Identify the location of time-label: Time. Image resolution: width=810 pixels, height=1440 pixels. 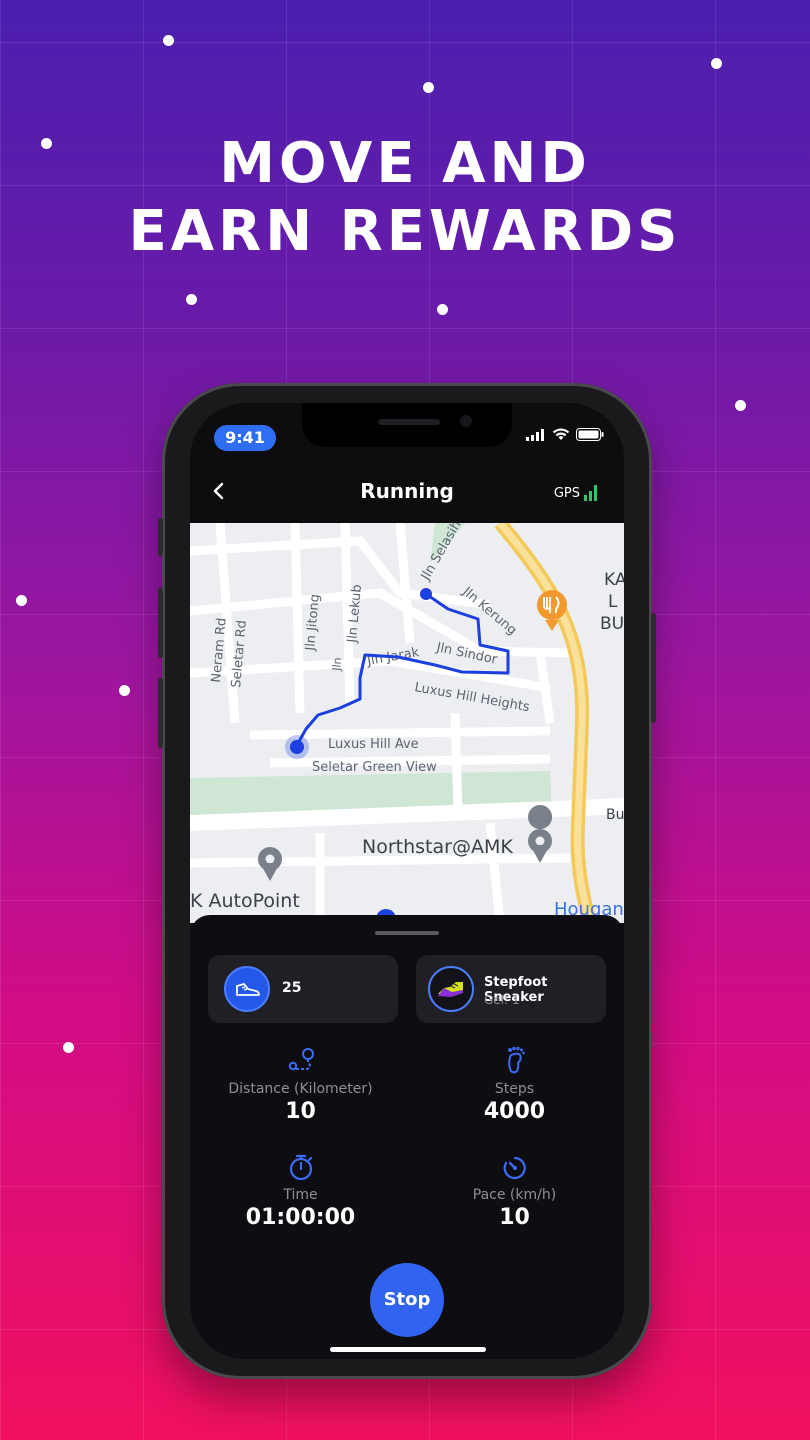
(300, 1195).